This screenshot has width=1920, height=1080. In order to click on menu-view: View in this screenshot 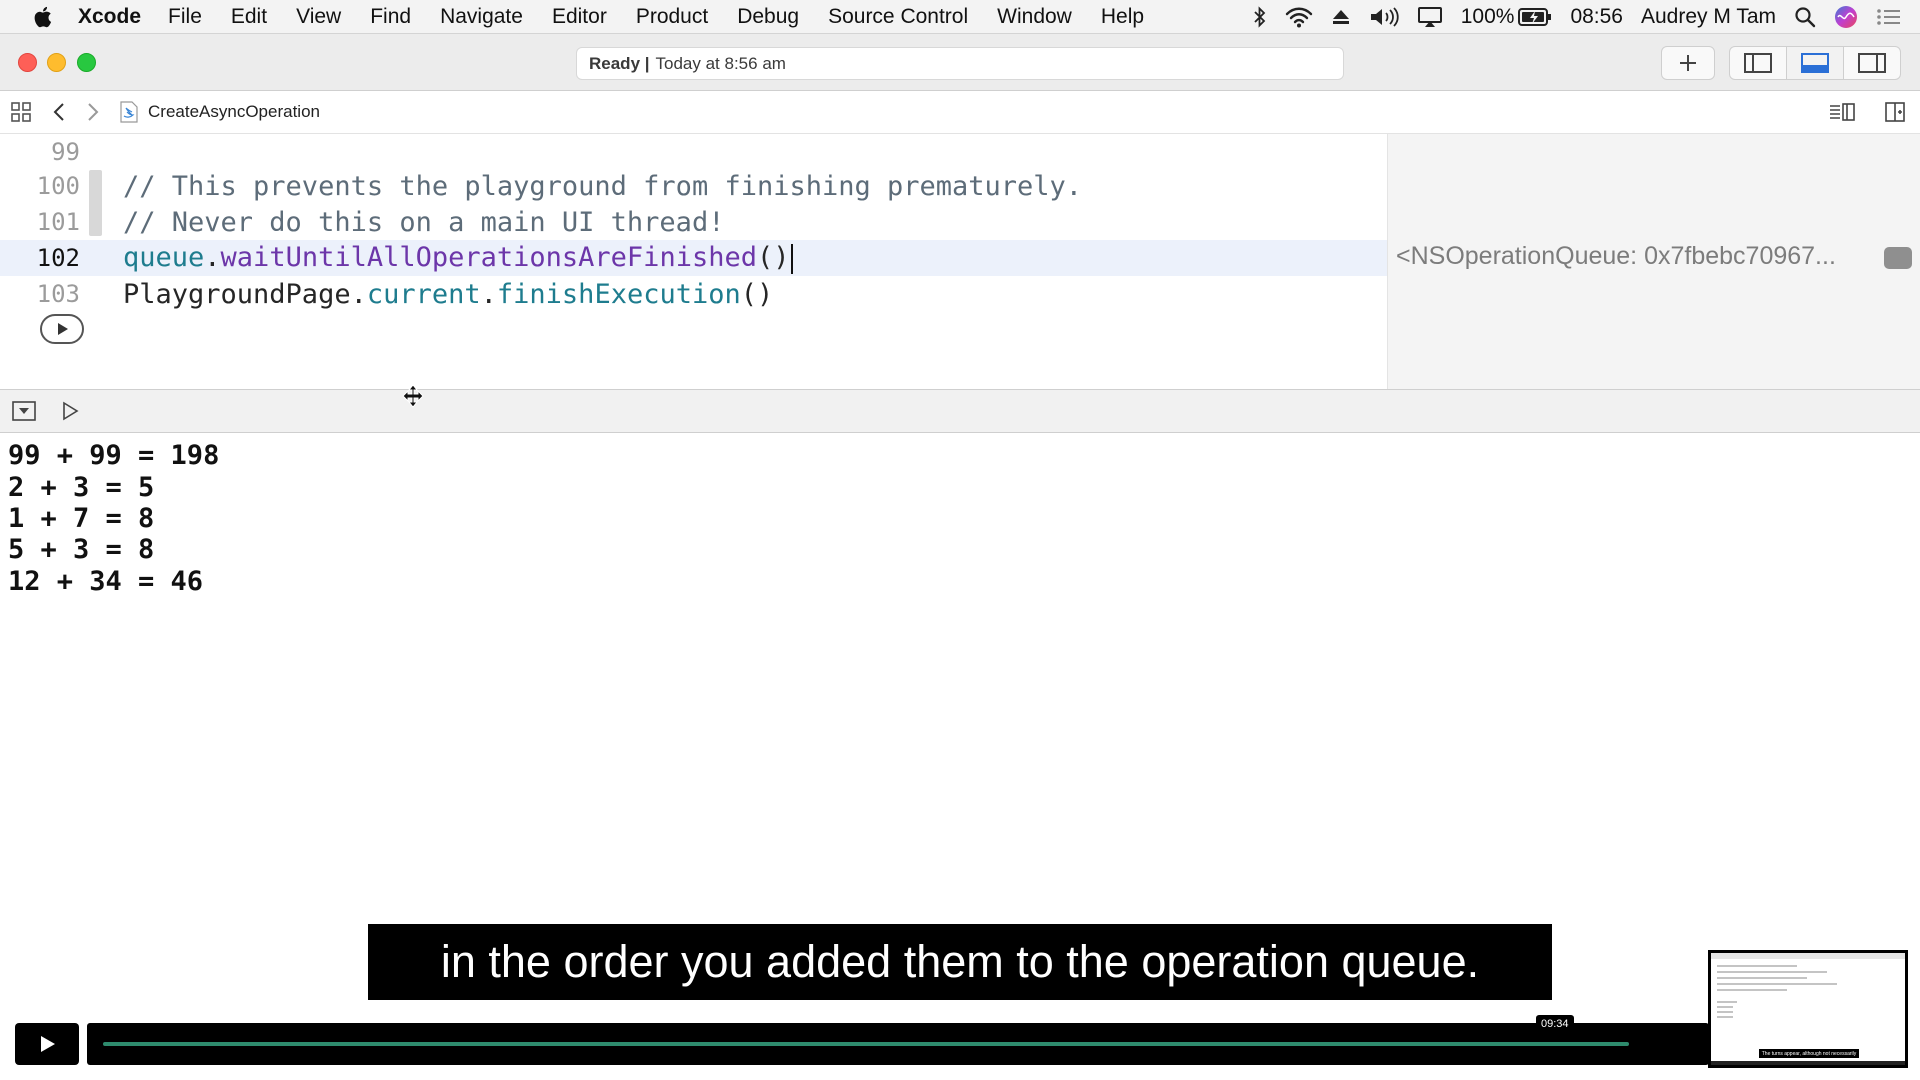, I will do `click(318, 17)`.